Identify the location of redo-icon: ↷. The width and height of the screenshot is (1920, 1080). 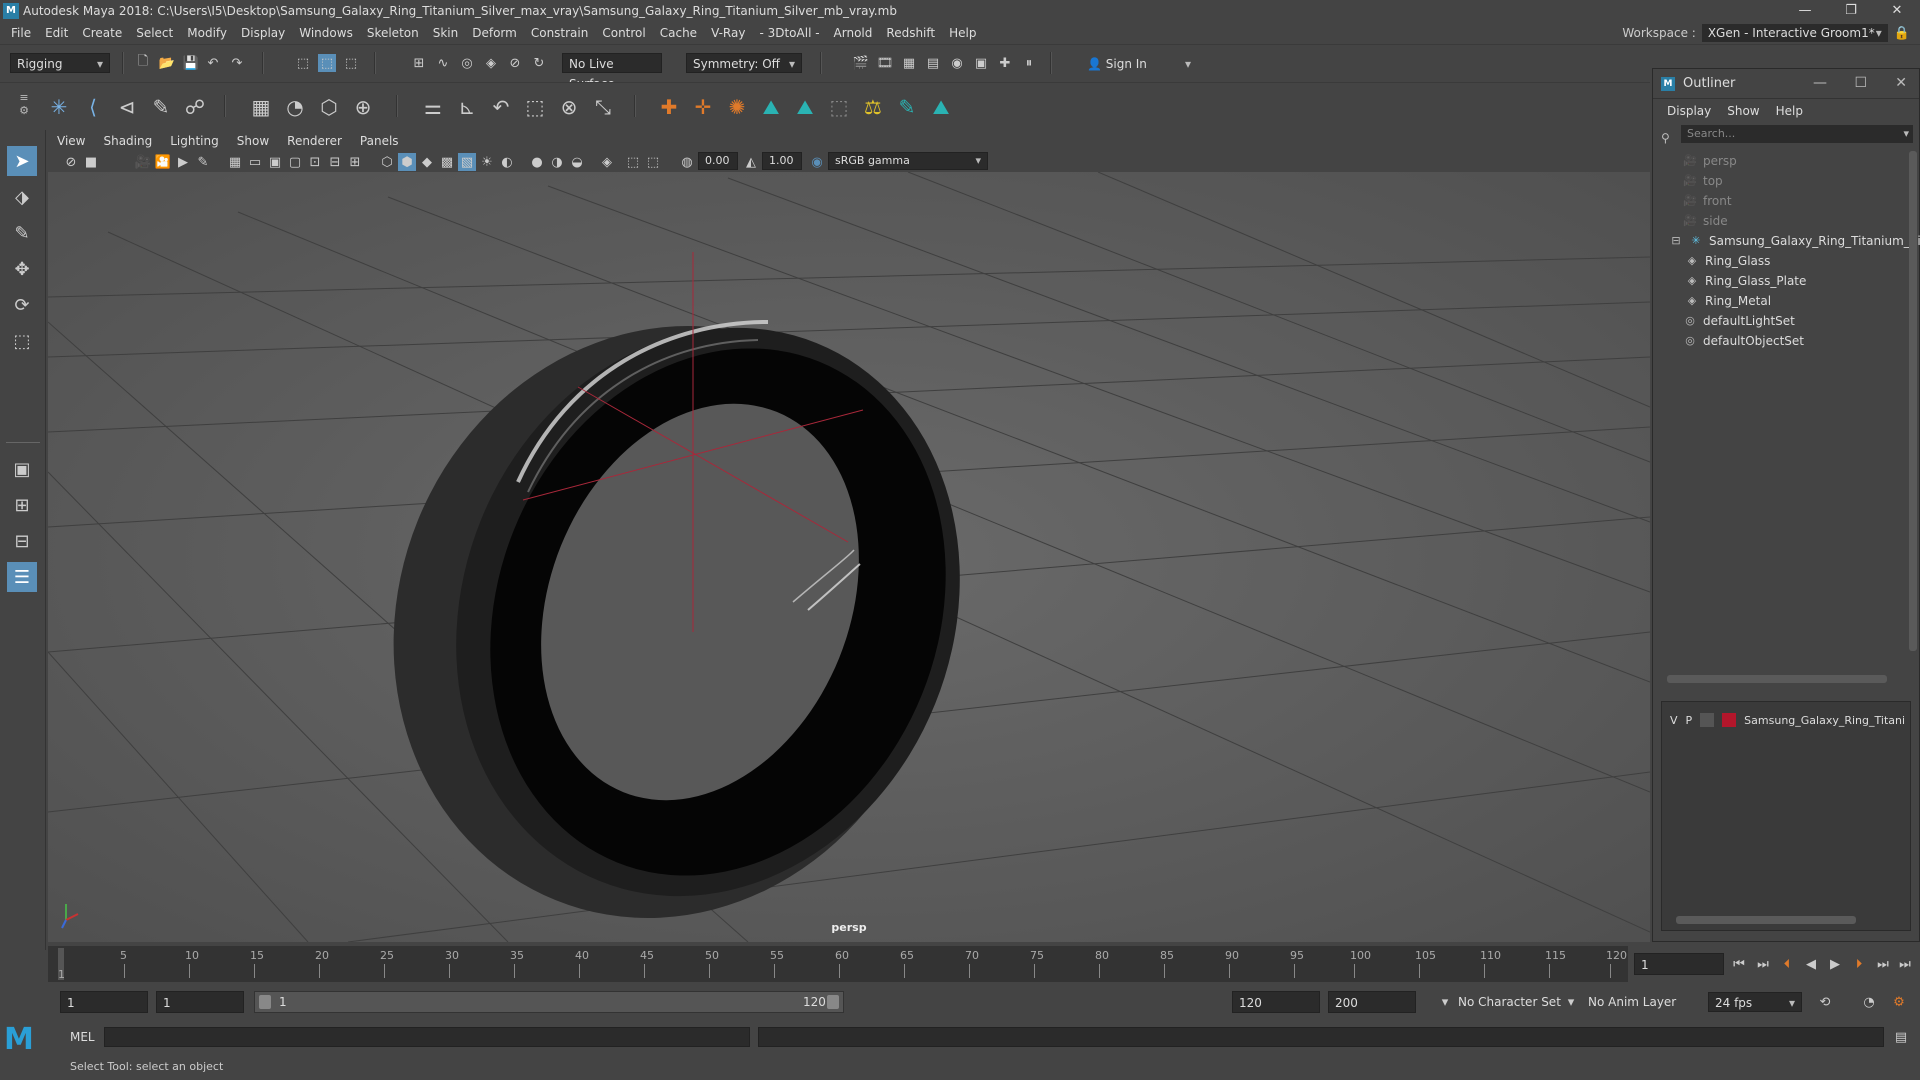
(237, 63).